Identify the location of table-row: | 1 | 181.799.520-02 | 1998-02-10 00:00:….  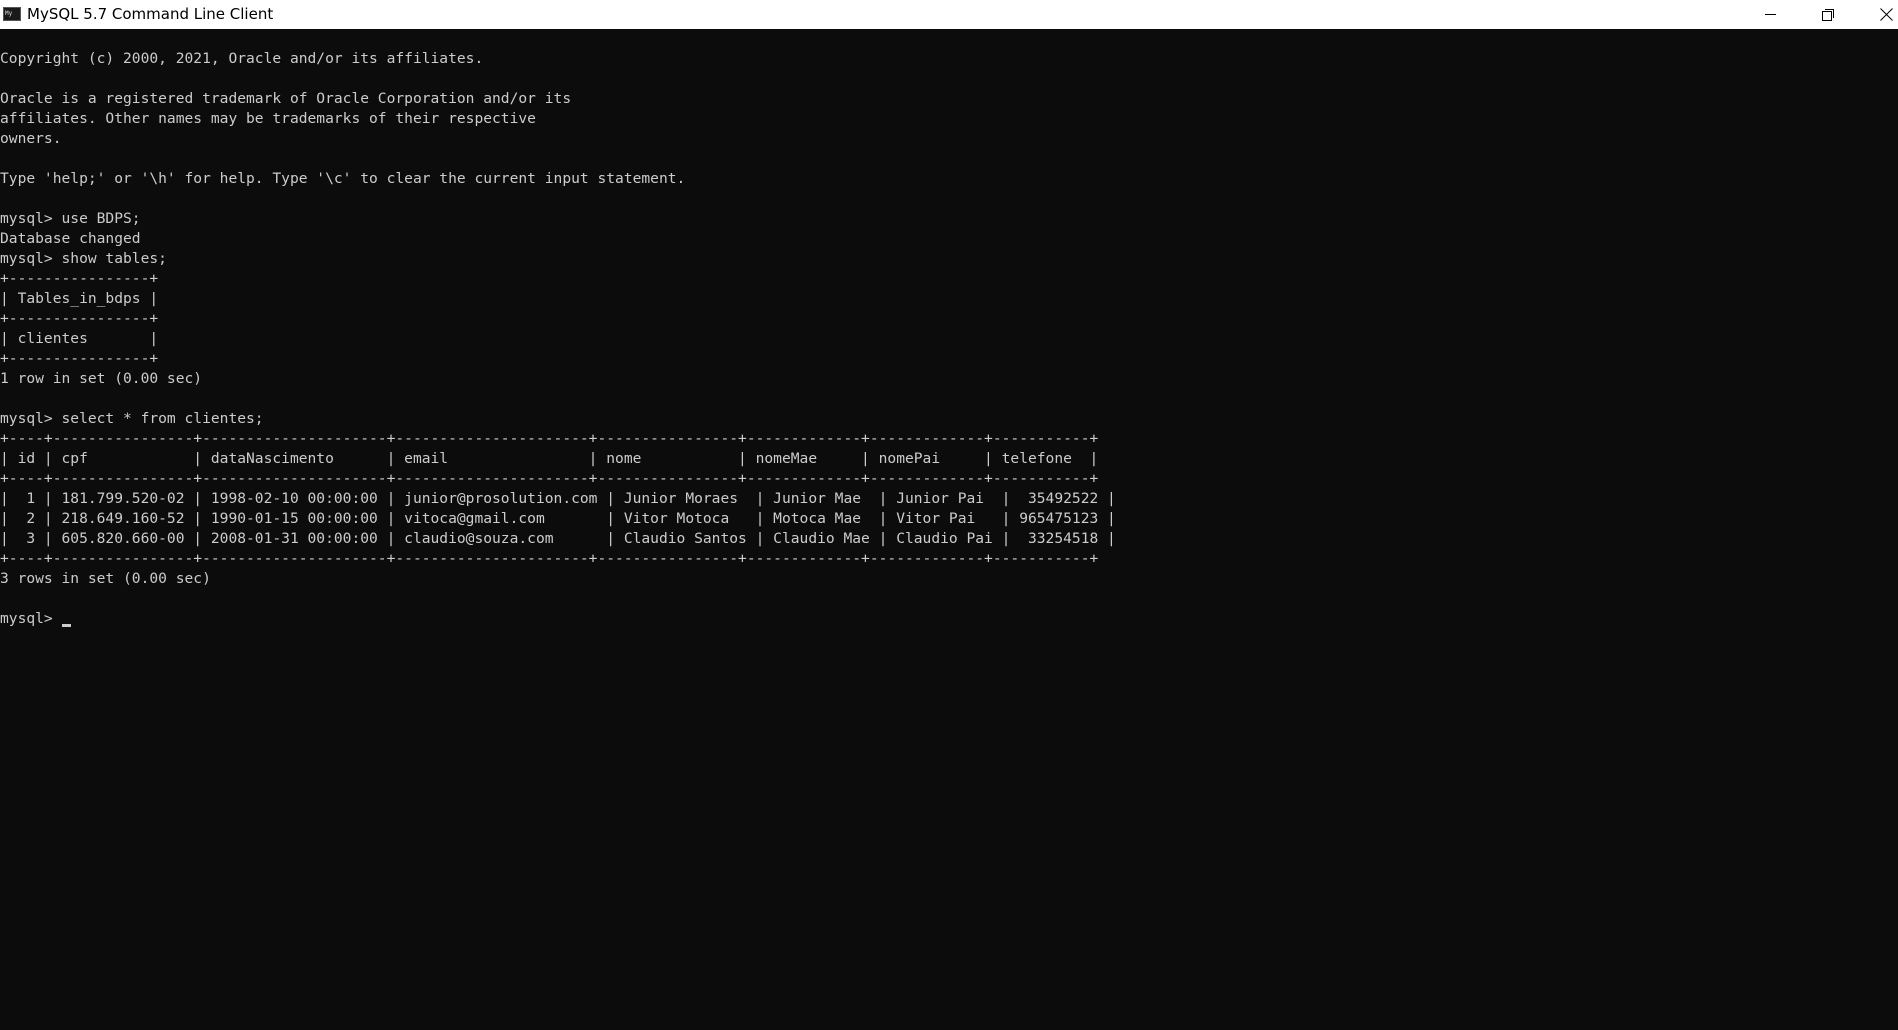
(558, 498).